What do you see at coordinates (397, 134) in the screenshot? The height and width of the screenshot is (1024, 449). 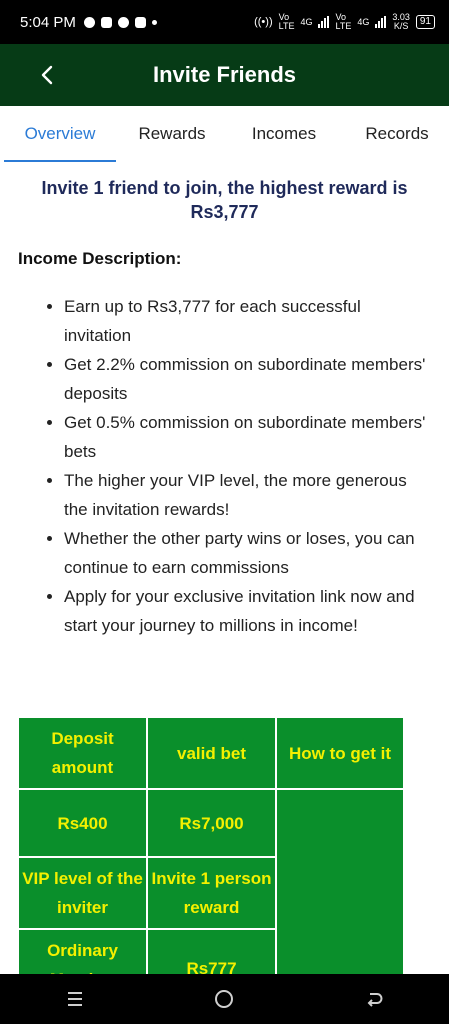 I see `tab-records: Records` at bounding box center [397, 134].